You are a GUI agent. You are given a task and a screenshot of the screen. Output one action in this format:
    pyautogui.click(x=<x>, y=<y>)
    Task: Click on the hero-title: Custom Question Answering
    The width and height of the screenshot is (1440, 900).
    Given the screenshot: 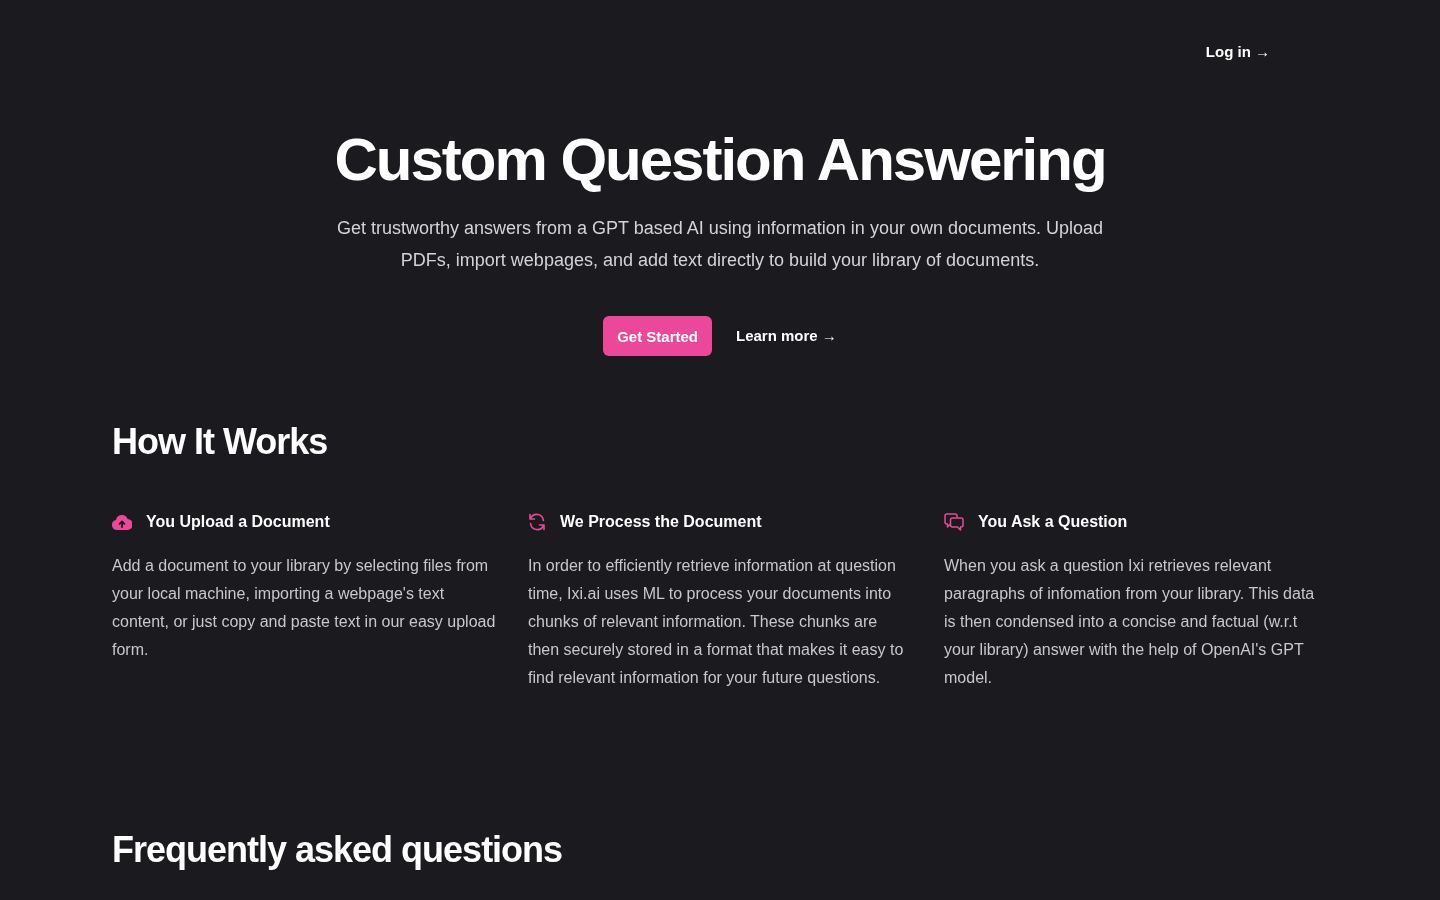 What is the action you would take?
    pyautogui.click(x=720, y=160)
    